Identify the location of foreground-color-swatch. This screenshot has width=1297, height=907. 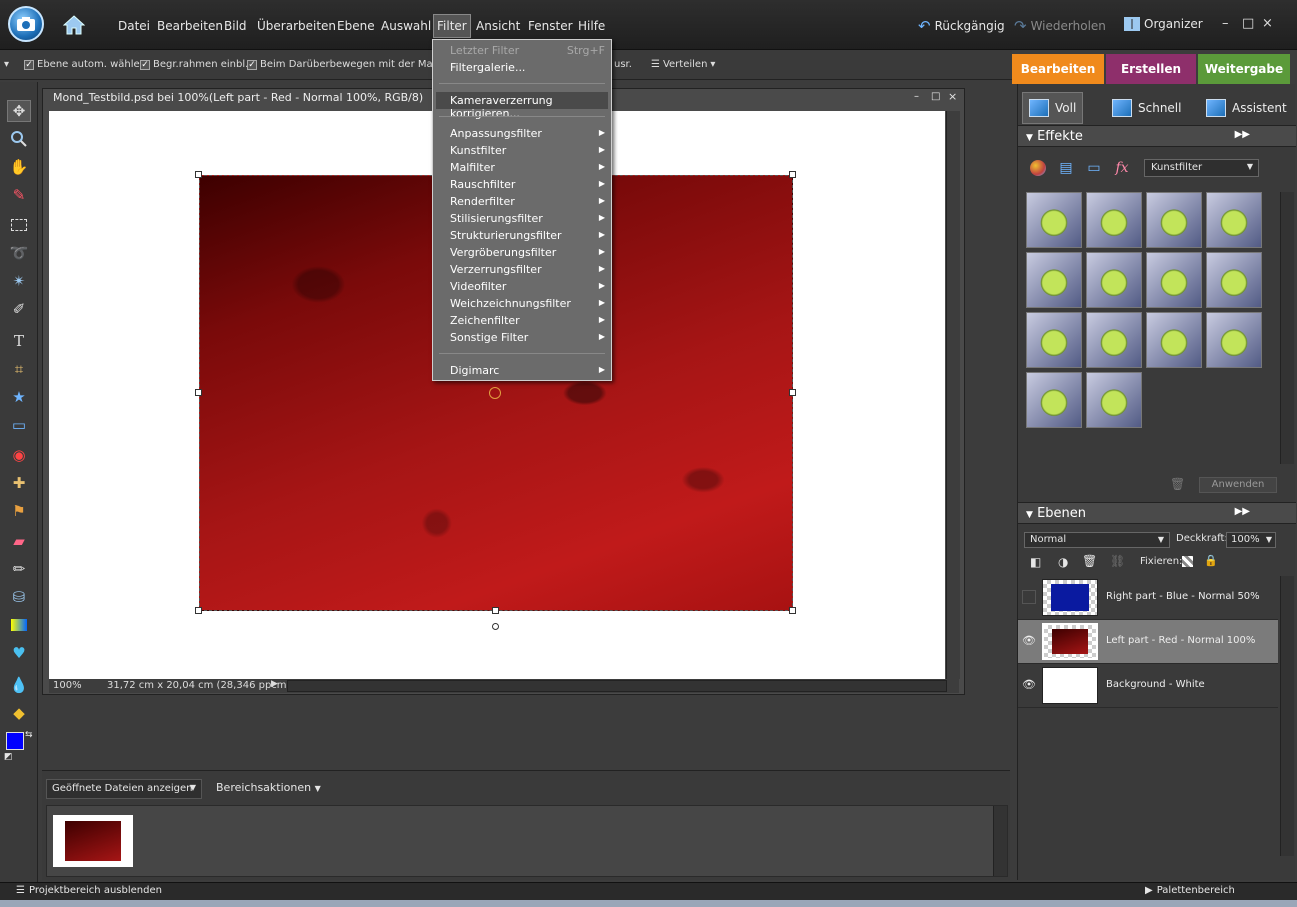
(15, 741).